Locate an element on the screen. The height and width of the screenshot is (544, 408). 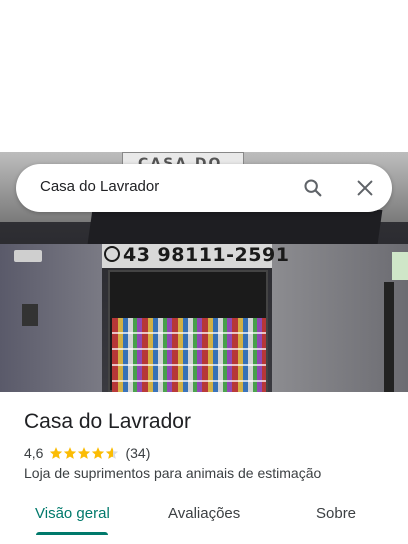
rating-row: 4,6 (34) is located at coordinates (87, 453).